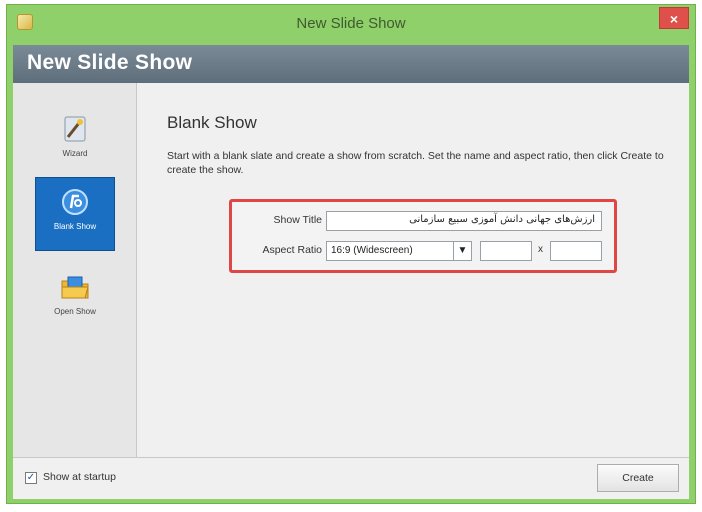 The height and width of the screenshot is (512, 702). Describe the element at coordinates (464, 221) in the screenshot. I see `show-title-input: ارزش‌های جهانی دانش آموزی سبیع سازمانی` at that location.